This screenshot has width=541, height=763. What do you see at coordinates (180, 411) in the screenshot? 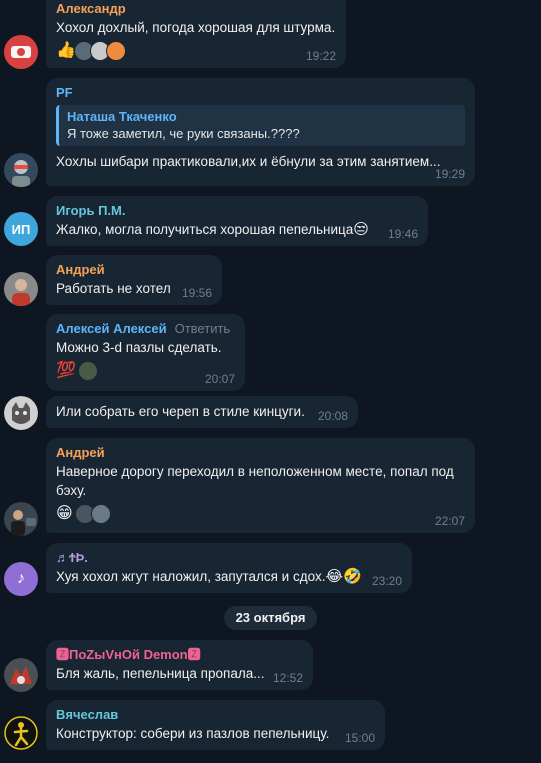
I see `message-text: Или собрать его череп в стиле кинцуги.` at bounding box center [180, 411].